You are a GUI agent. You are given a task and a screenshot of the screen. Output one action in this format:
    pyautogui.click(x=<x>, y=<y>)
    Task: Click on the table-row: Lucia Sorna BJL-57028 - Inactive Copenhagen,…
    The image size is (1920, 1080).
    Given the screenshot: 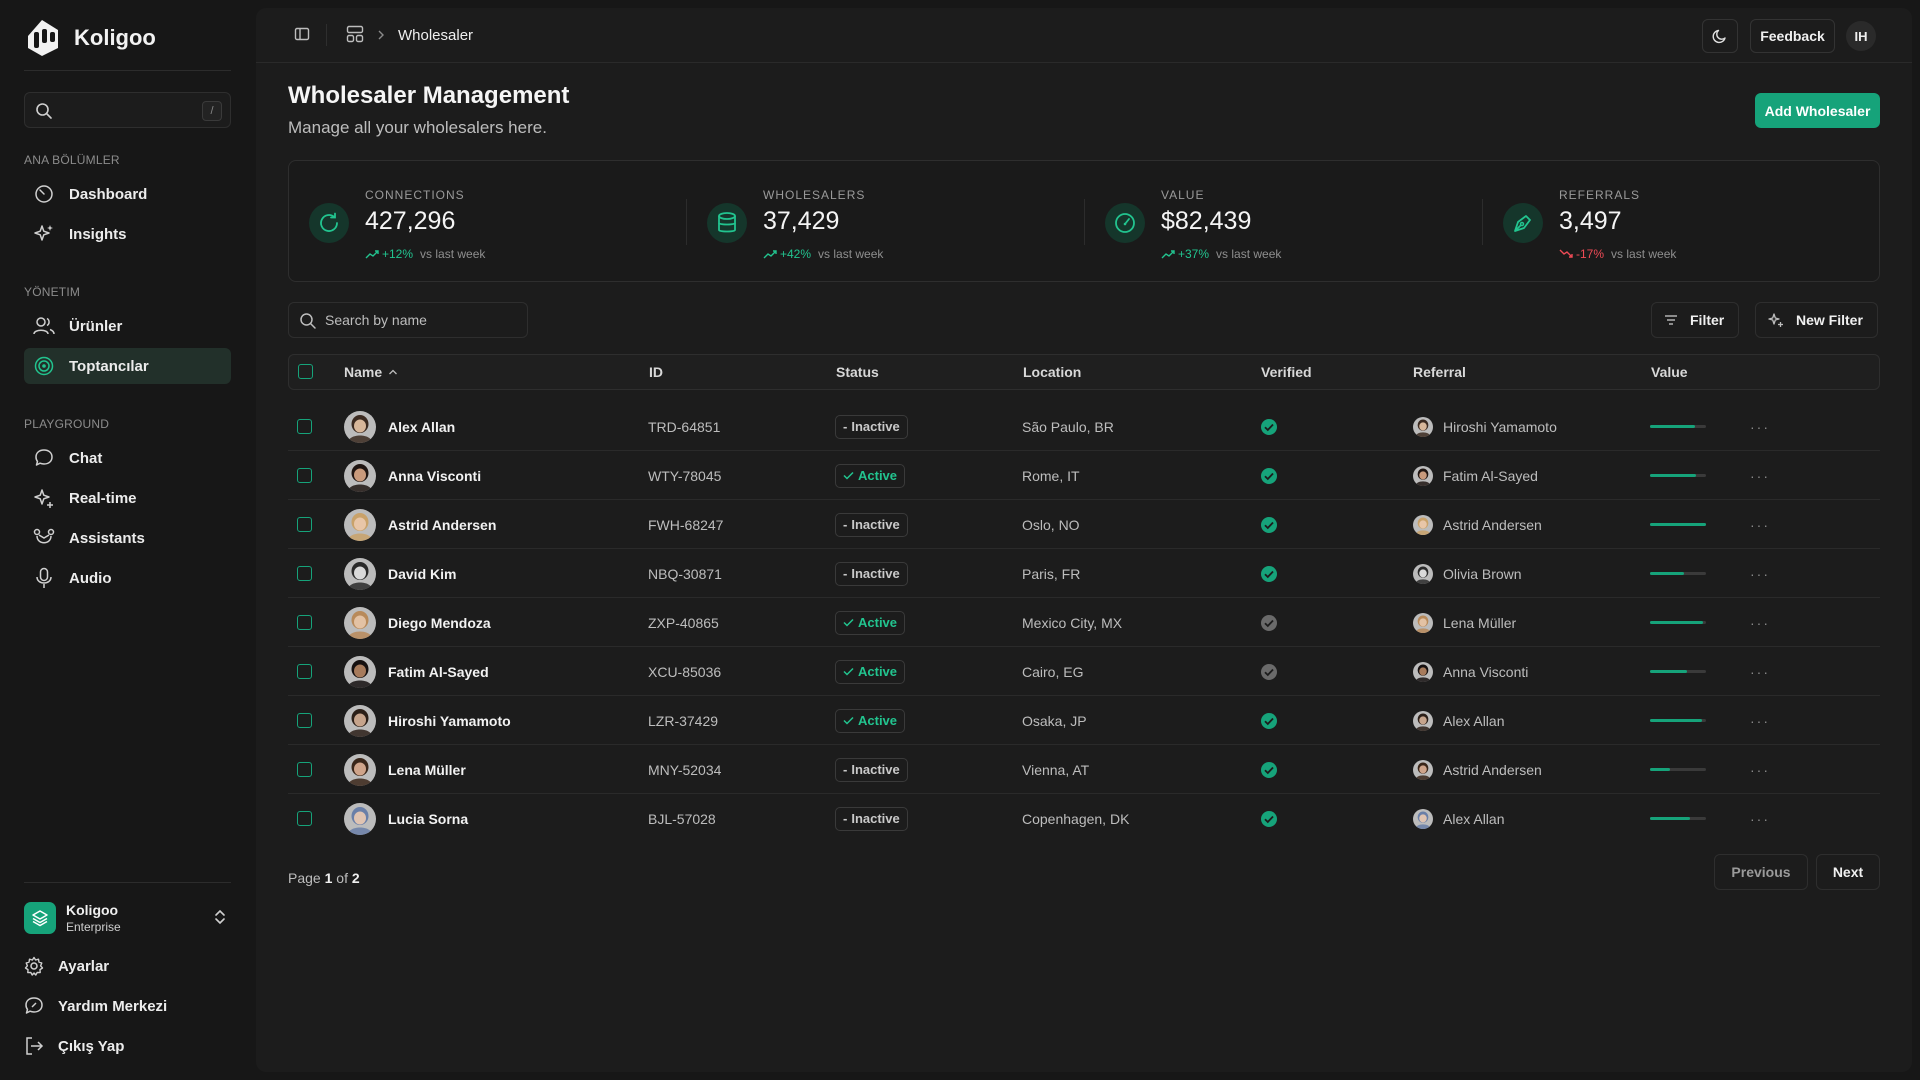 What is the action you would take?
    pyautogui.click(x=1084, y=818)
    